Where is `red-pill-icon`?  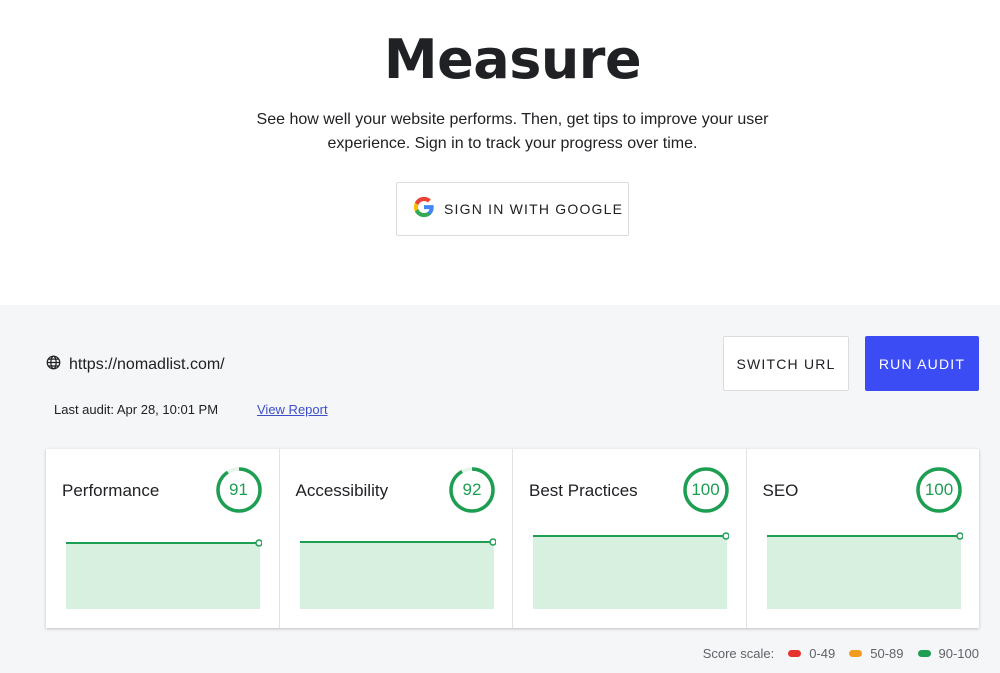 red-pill-icon is located at coordinates (795, 653).